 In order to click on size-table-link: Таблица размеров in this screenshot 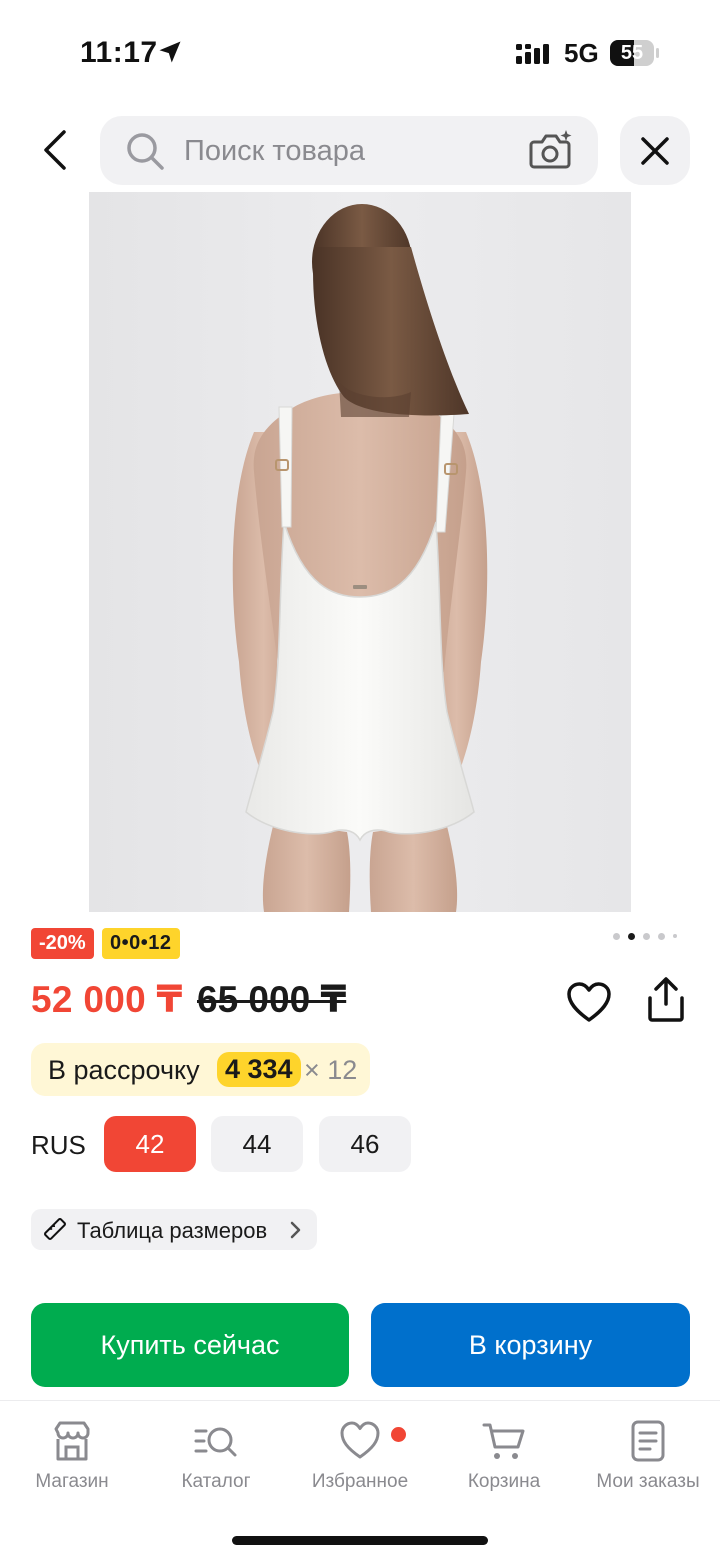, I will do `click(174, 1229)`.